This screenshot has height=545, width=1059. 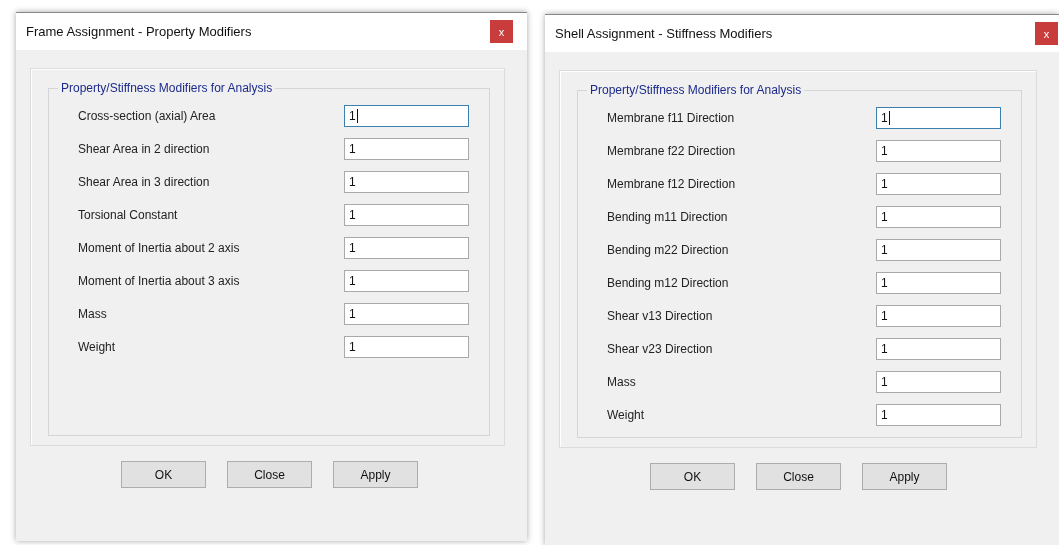 I want to click on field-label: Membrane f22 Direction, so click(x=671, y=151).